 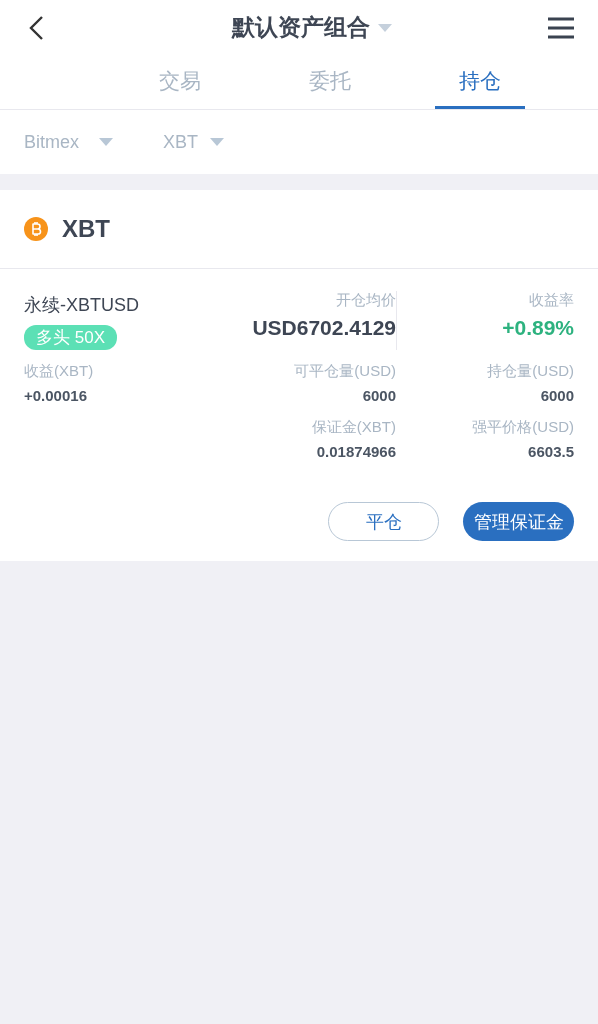 I want to click on asset-name: XBT, so click(x=86, y=229).